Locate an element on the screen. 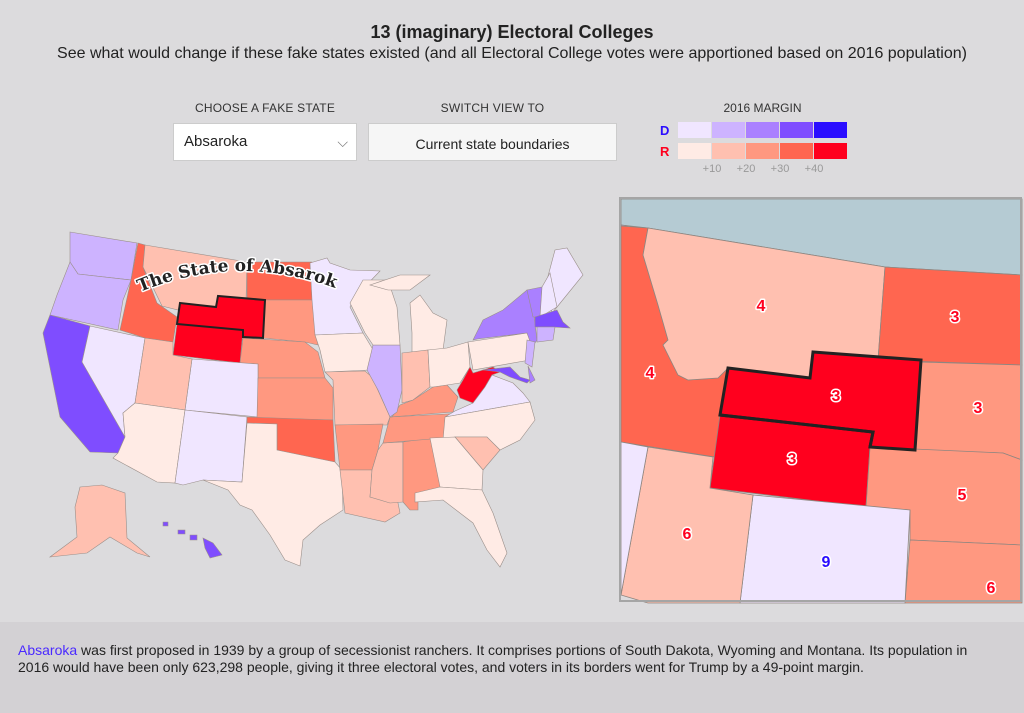  legend-swatch-r5 is located at coordinates (830, 151).